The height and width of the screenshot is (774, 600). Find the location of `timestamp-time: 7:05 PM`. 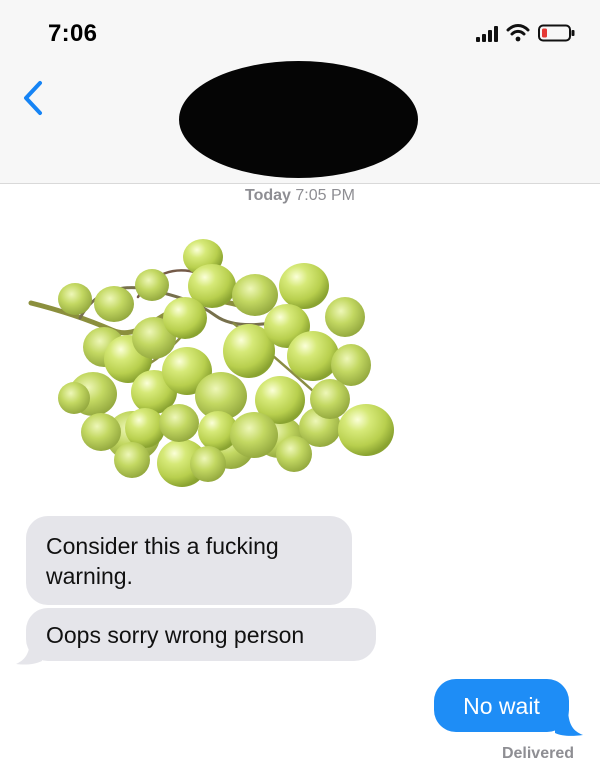

timestamp-time: 7:05 PM is located at coordinates (325, 195).